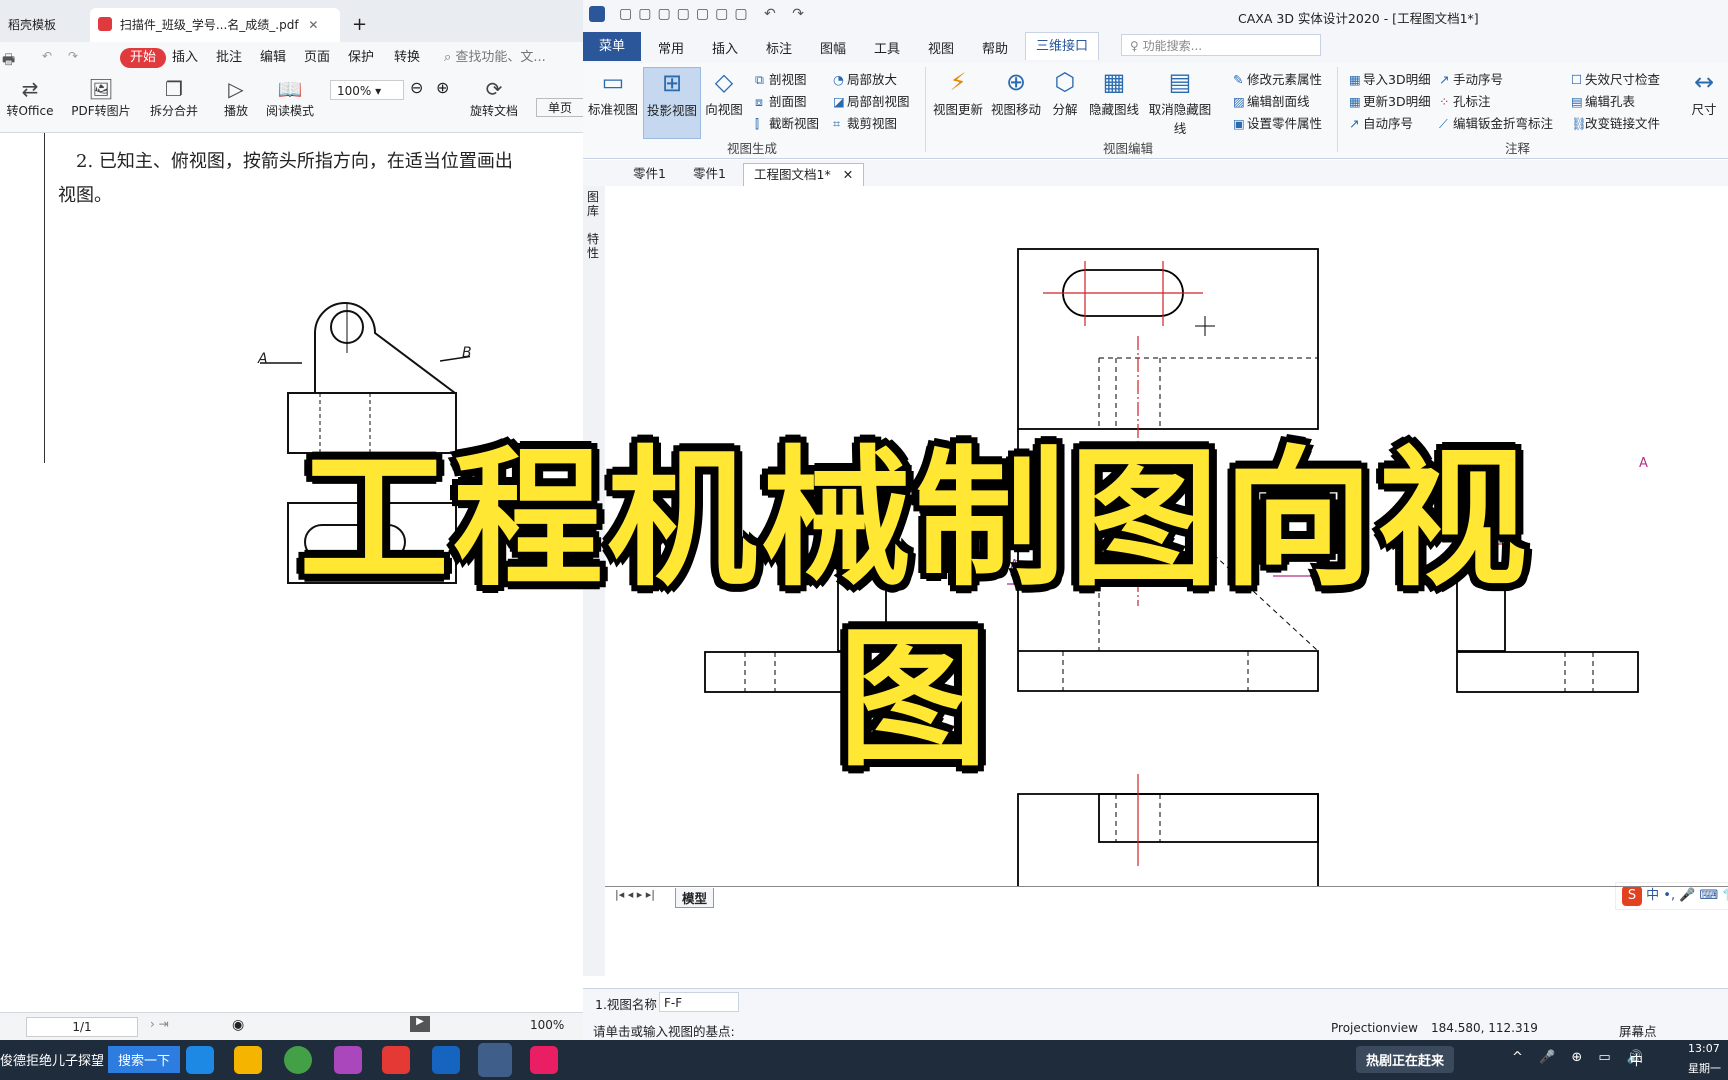 This screenshot has height=1080, width=1728. I want to click on explode-button: ⬡ 分解, so click(1065, 92).